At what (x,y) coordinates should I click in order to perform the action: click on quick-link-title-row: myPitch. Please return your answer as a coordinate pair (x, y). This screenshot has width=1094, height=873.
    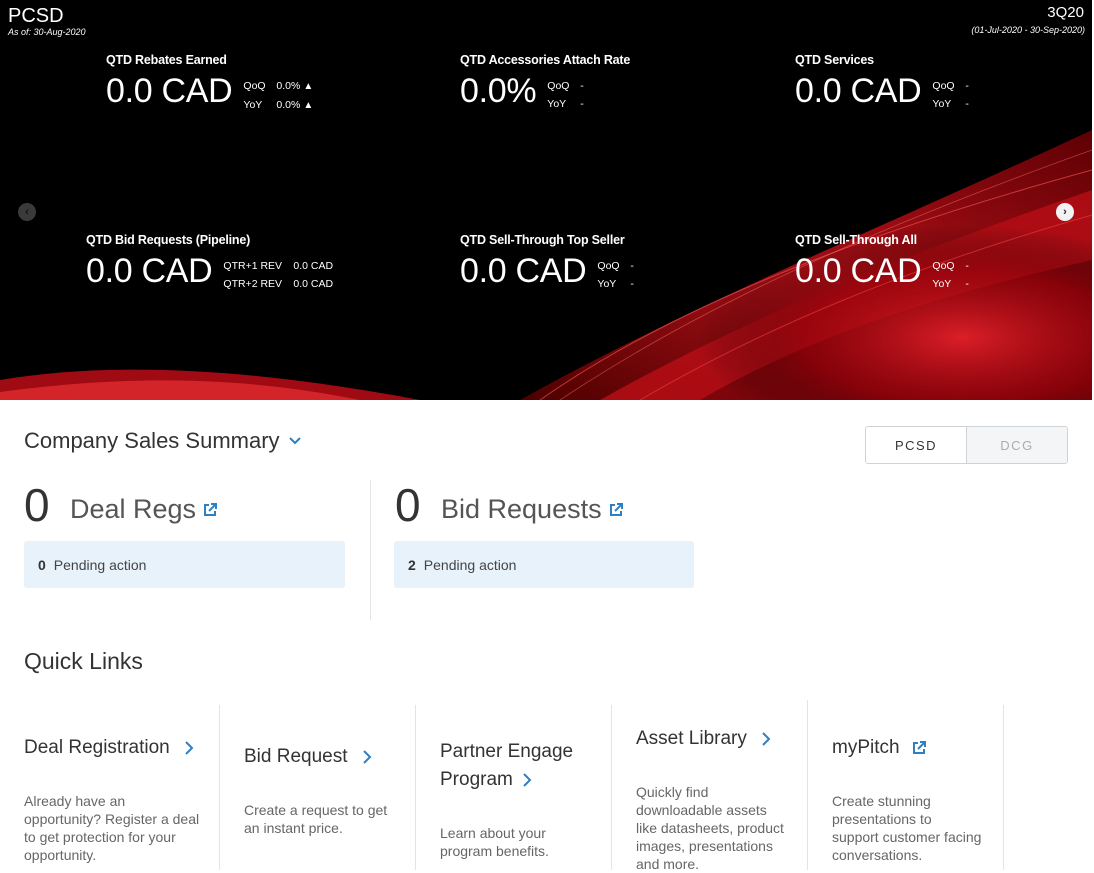
    Looking at the image, I should click on (879, 748).